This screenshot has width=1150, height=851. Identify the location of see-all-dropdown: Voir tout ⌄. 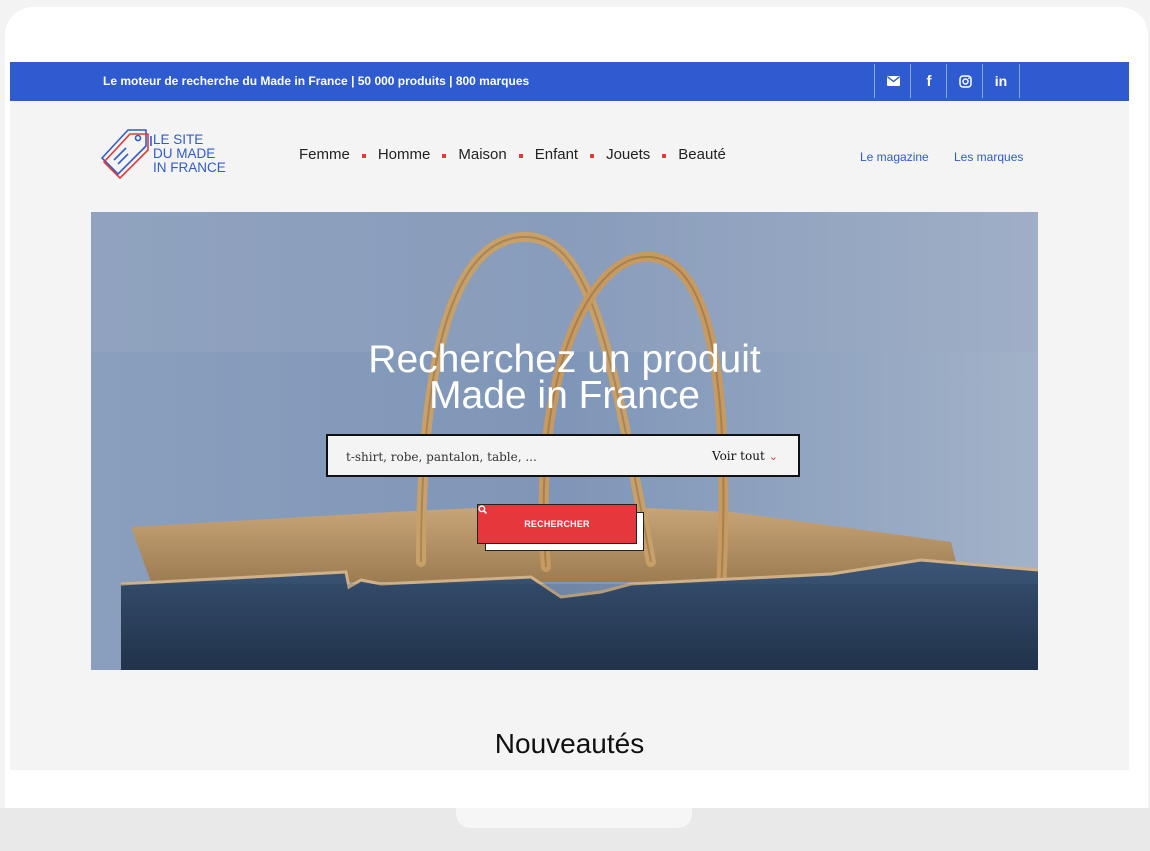
(745, 456).